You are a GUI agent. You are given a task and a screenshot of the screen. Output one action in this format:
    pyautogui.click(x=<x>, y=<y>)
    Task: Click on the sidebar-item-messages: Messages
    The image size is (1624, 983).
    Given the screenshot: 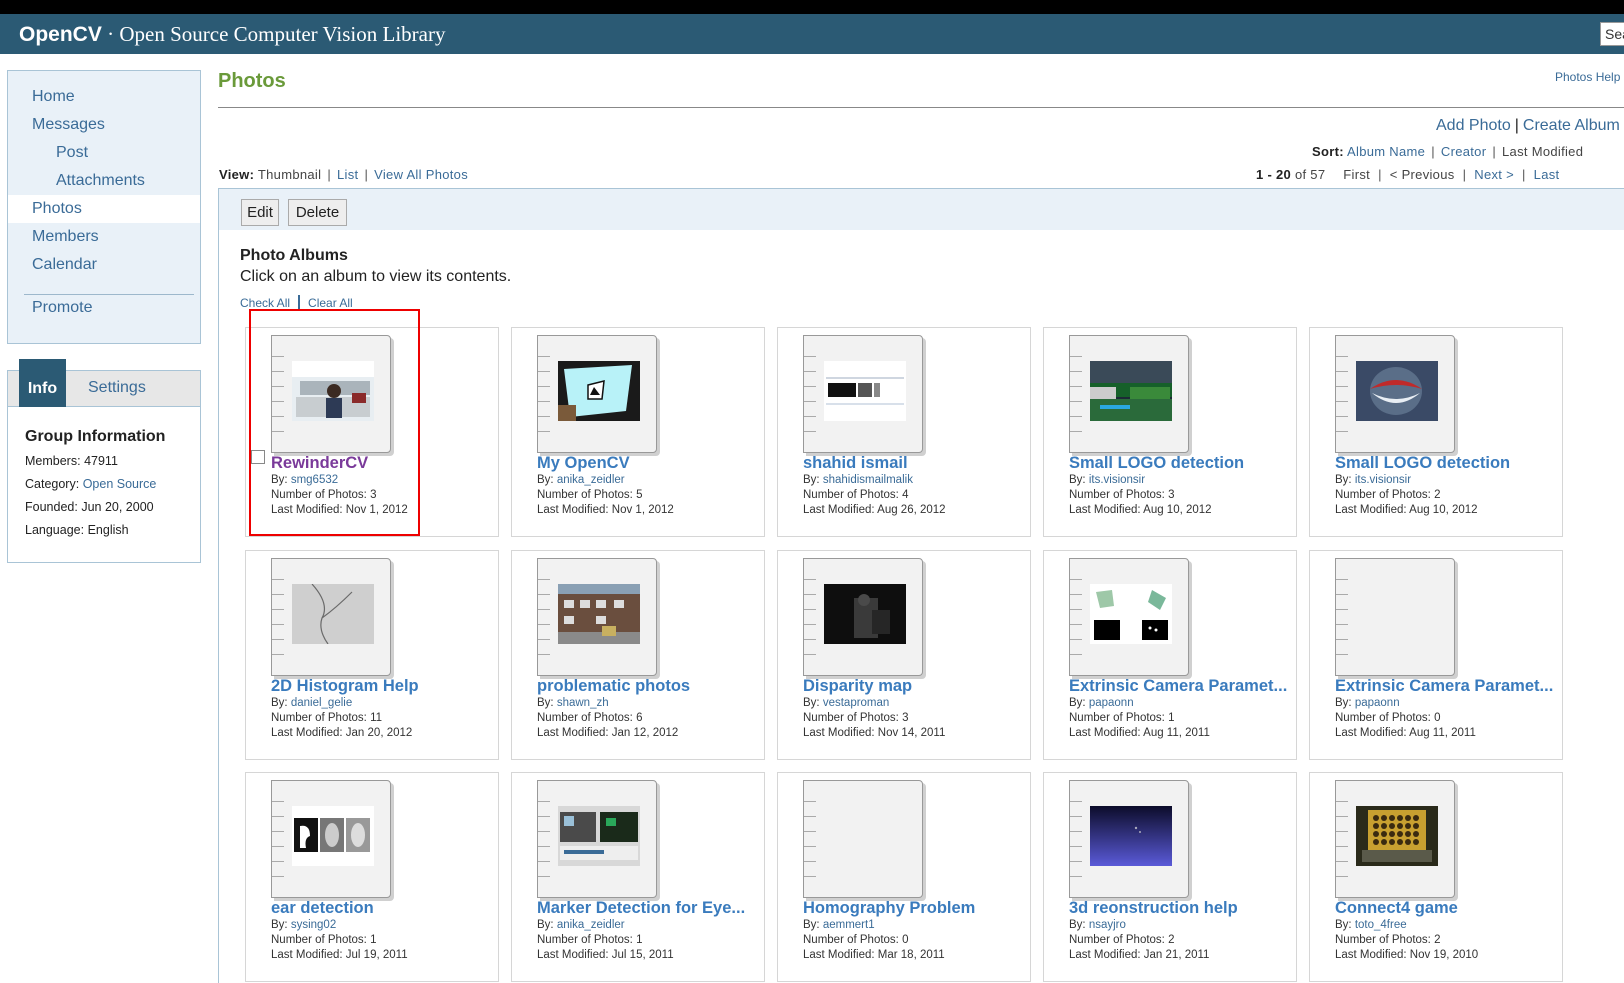 What is the action you would take?
    pyautogui.click(x=104, y=125)
    